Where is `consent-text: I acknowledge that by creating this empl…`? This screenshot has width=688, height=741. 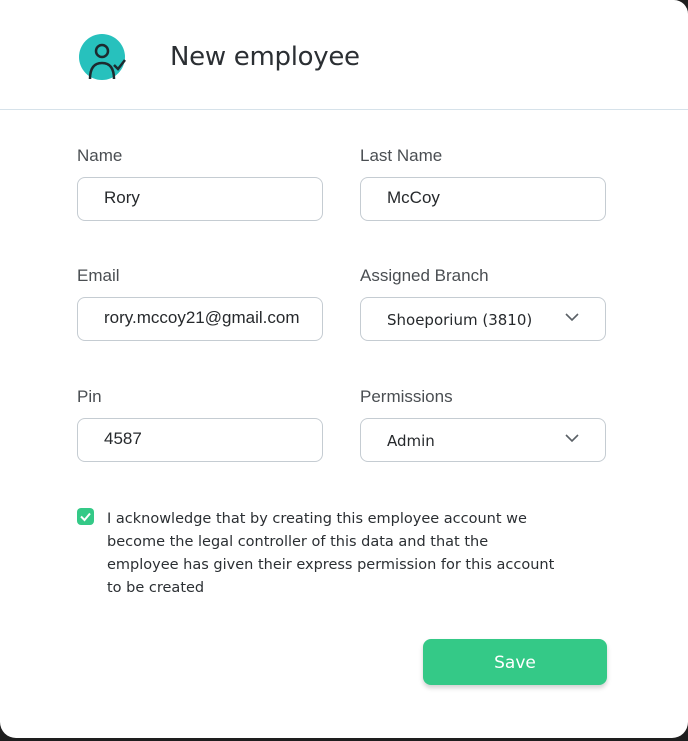
consent-text: I acknowledge that by creating this empl… is located at coordinates (331, 553).